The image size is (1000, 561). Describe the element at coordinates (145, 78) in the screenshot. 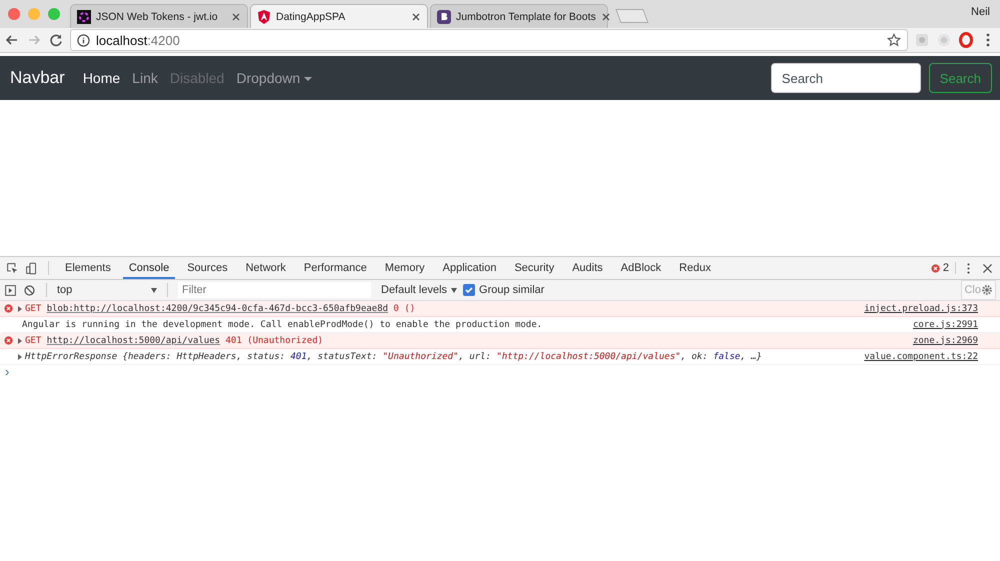

I see `nav-link: Link` at that location.